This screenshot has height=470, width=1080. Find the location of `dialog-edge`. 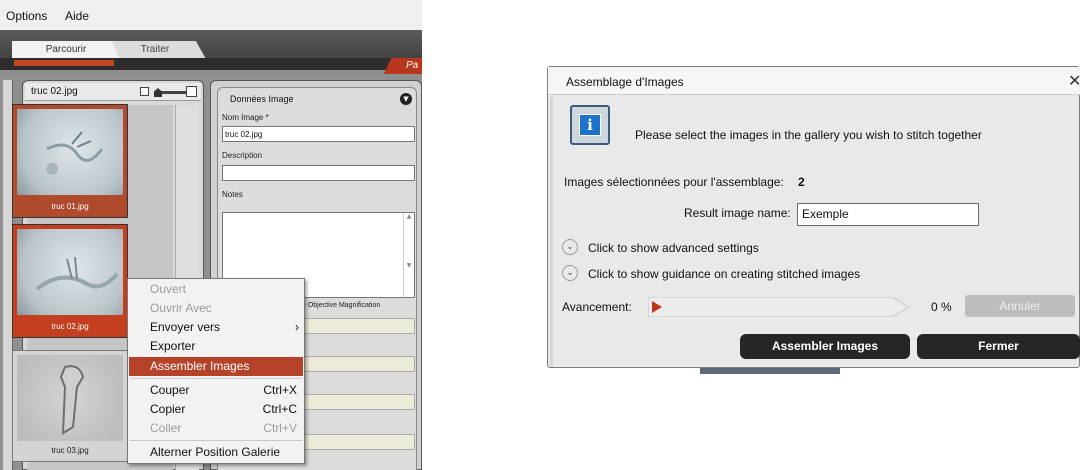

dialog-edge is located at coordinates (551, 232).